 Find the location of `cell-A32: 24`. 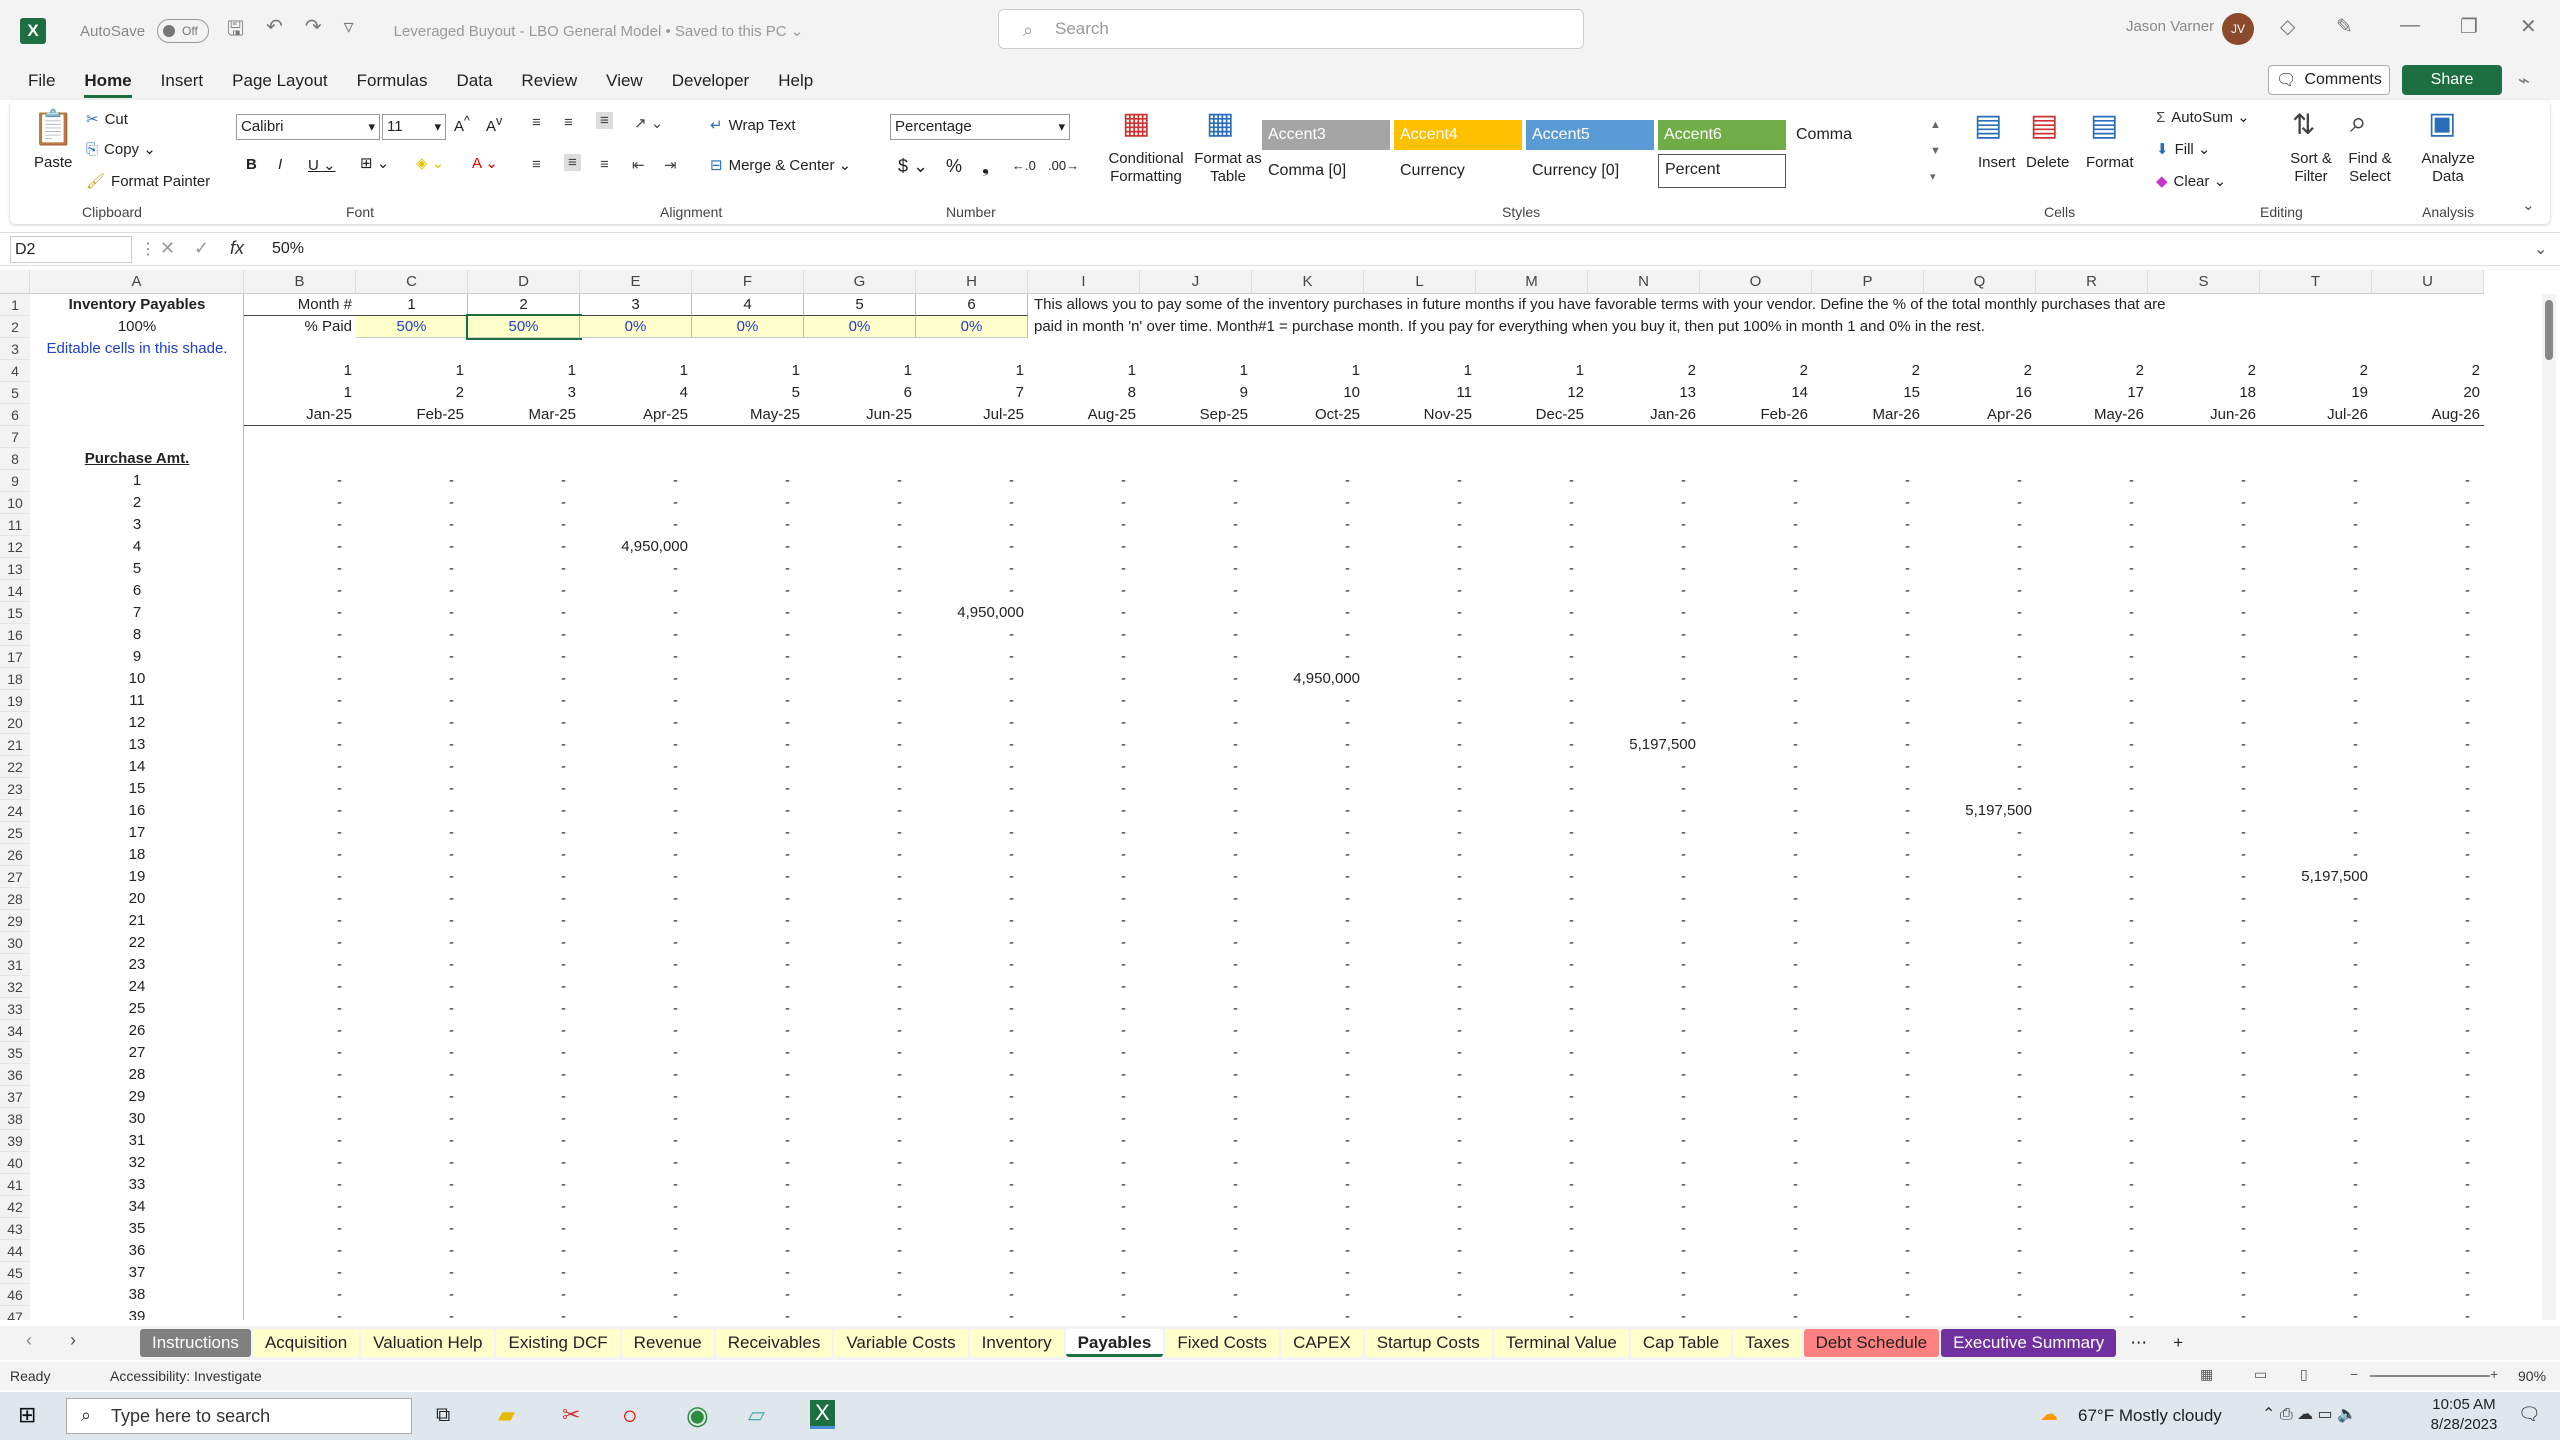

cell-A32: 24 is located at coordinates (137, 987).